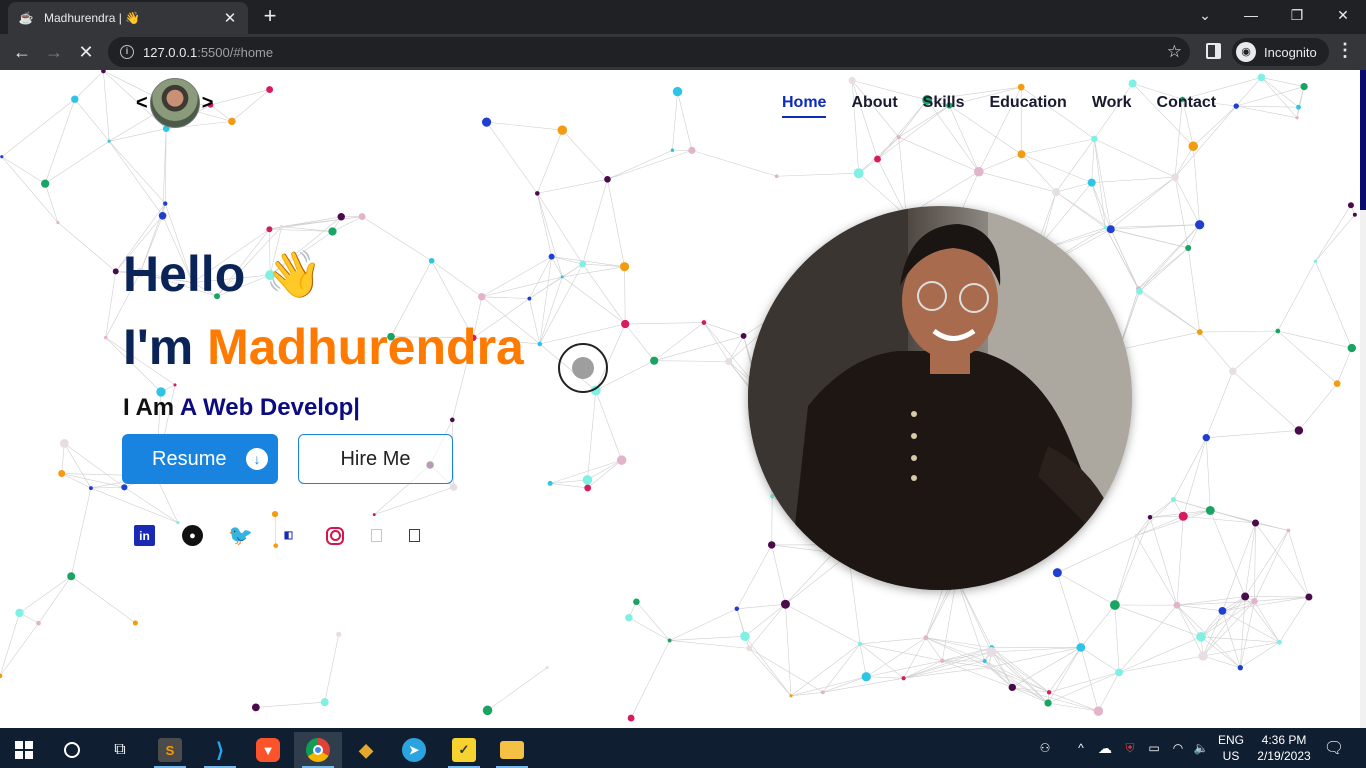 Image resolution: width=1366 pixels, height=768 pixels. What do you see at coordinates (288, 535) in the screenshot?
I see `telegram-icon: ◧` at bounding box center [288, 535].